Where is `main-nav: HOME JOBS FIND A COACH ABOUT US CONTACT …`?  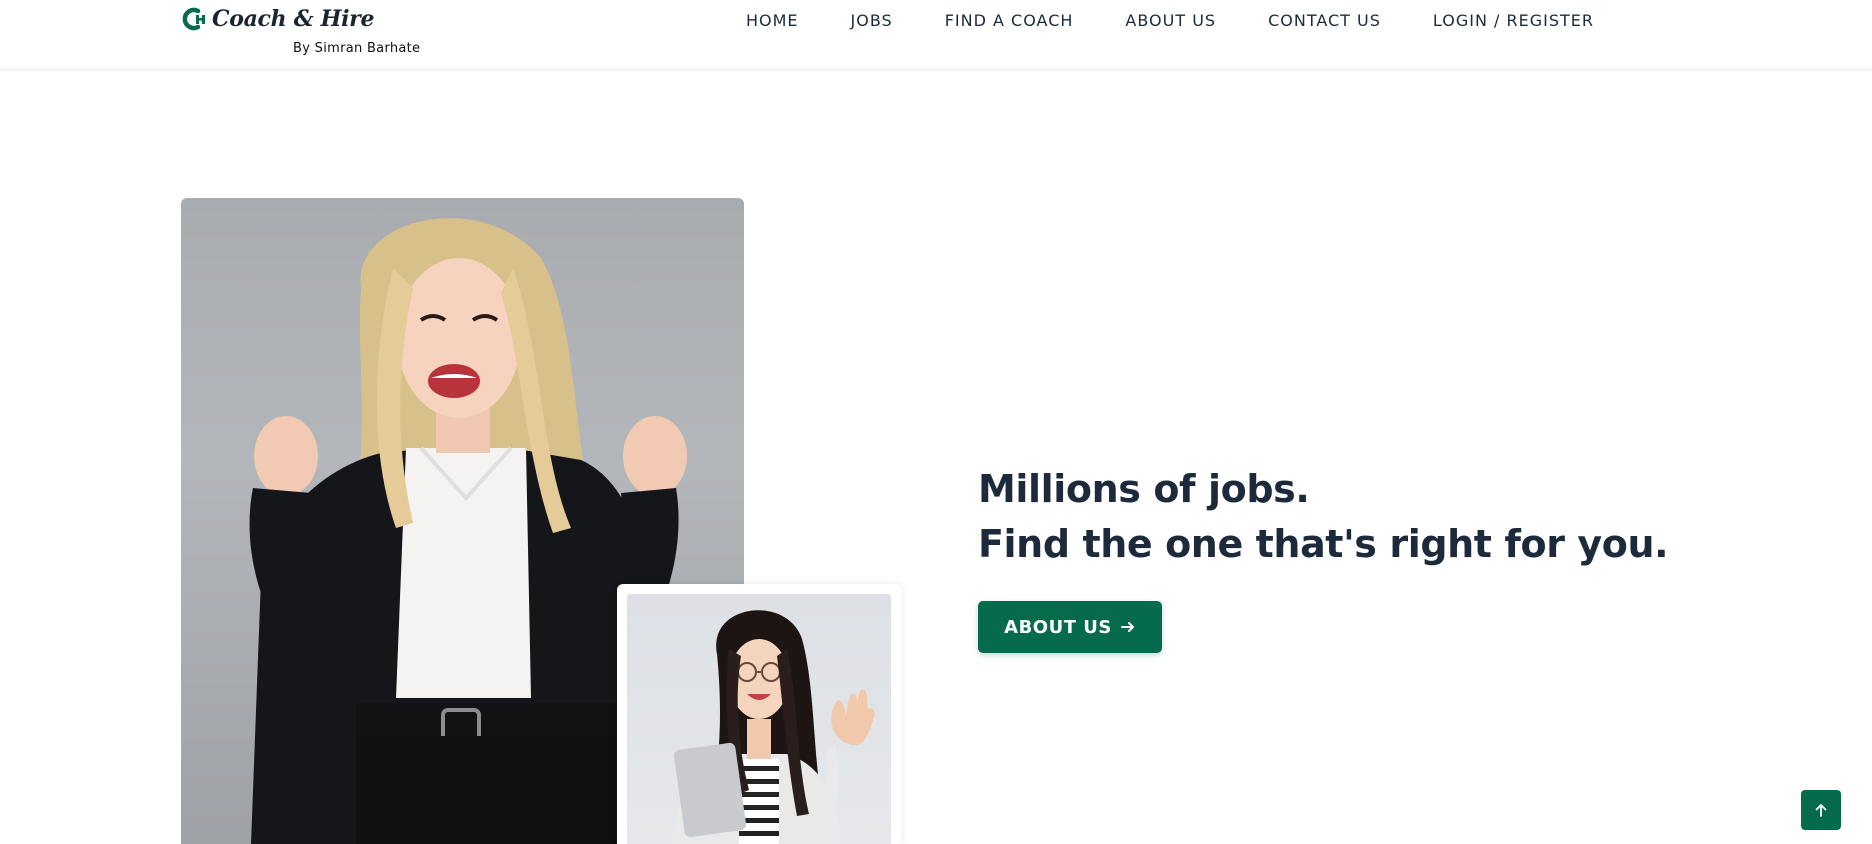 main-nav: HOME JOBS FIND A COACH ABOUT US CONTACT … is located at coordinates (1170, 21).